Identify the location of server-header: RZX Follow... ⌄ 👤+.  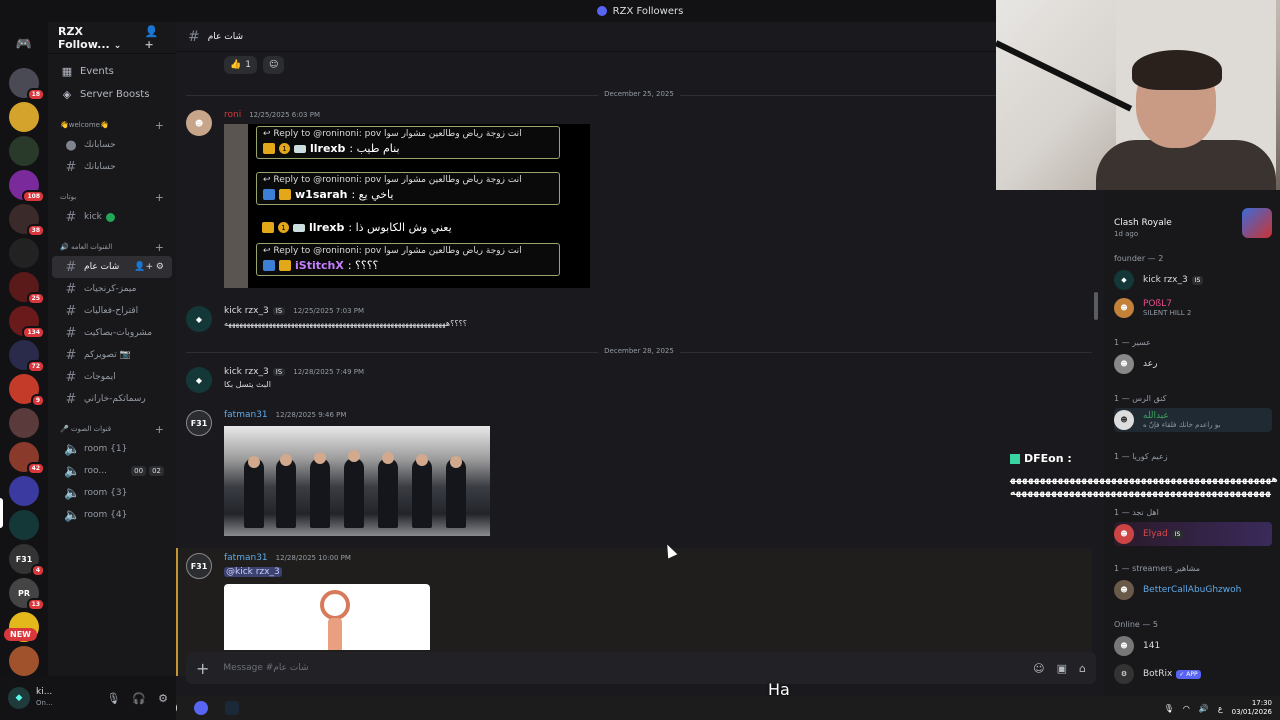
(112, 38).